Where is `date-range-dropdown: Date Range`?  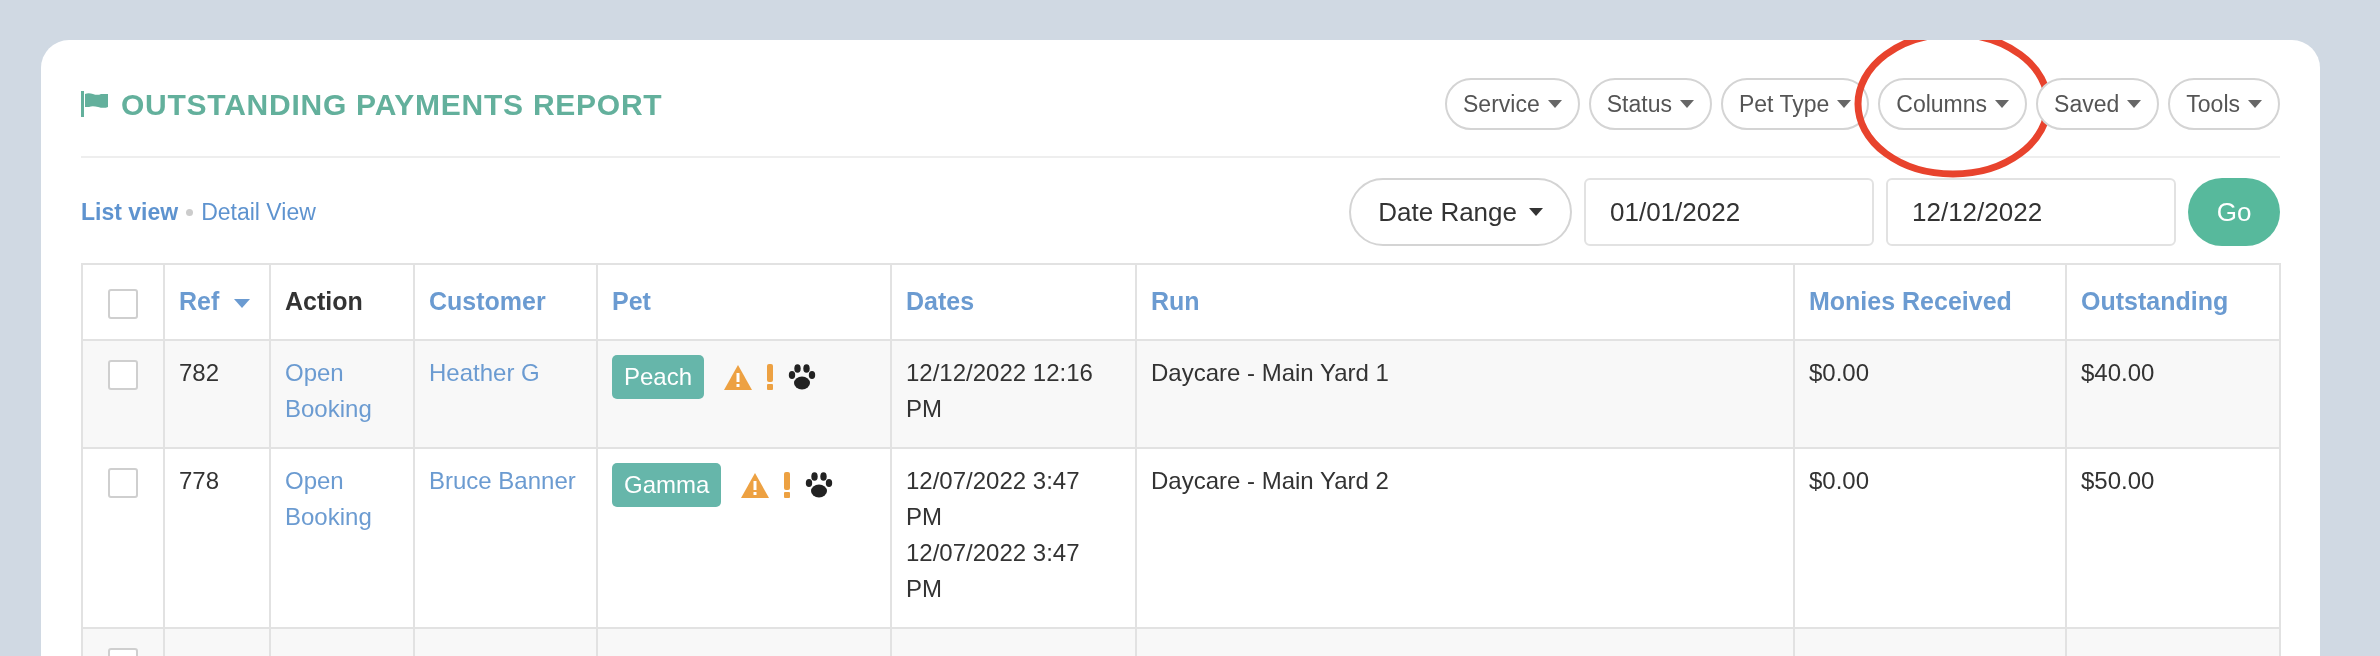 date-range-dropdown: Date Range is located at coordinates (1460, 212).